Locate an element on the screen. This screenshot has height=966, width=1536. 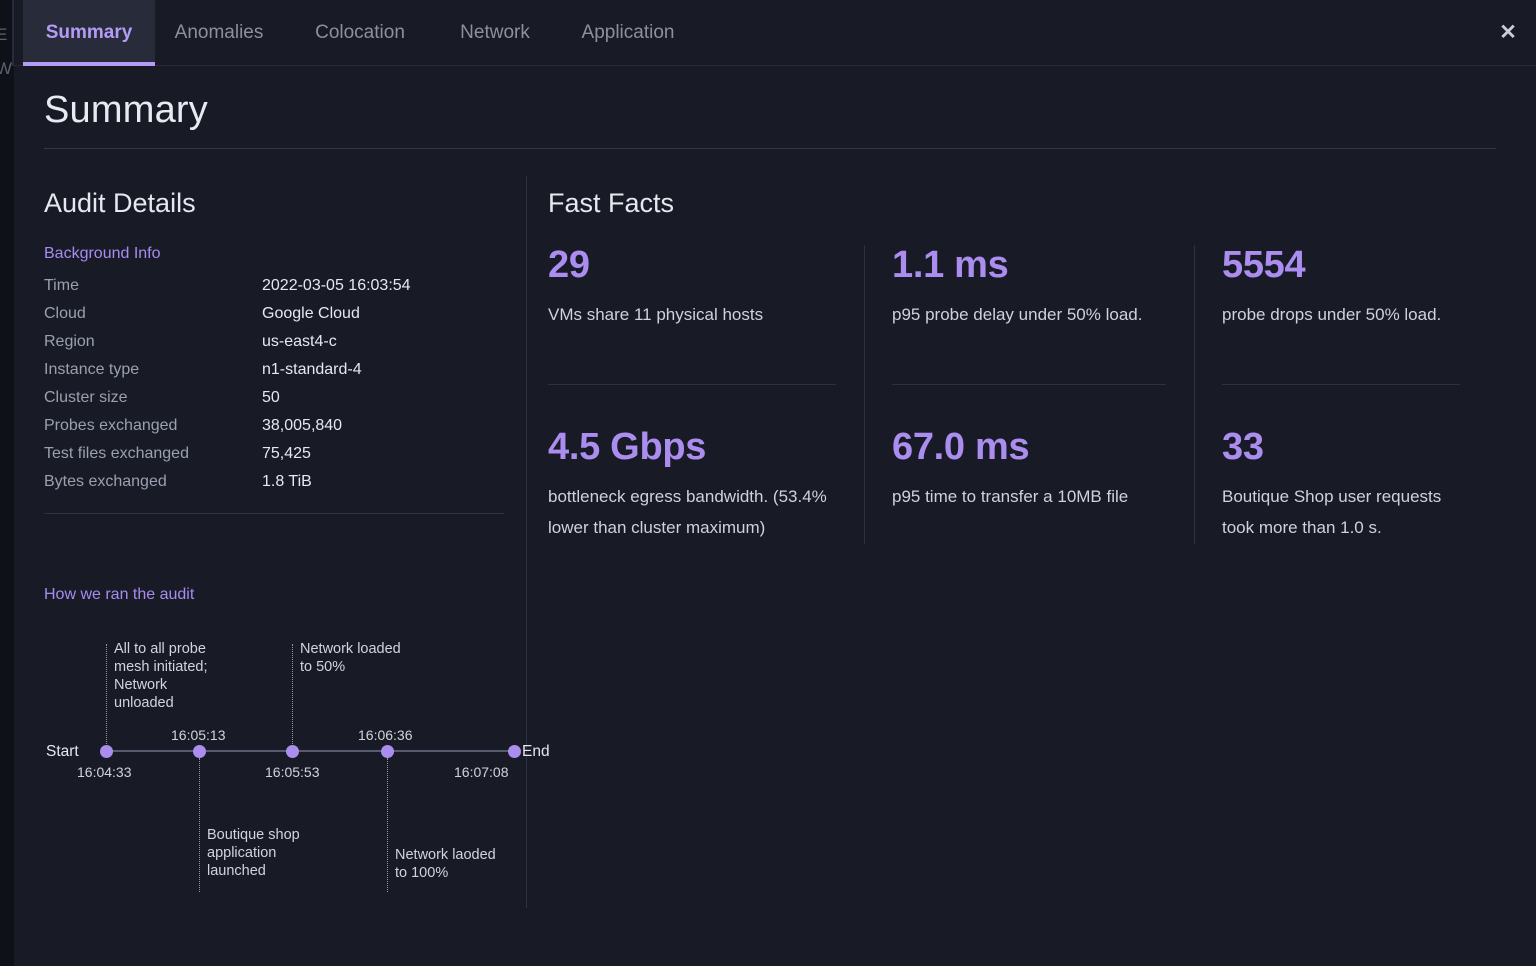
fact-description: p95 probe delay under 50% load. is located at coordinates (1017, 314).